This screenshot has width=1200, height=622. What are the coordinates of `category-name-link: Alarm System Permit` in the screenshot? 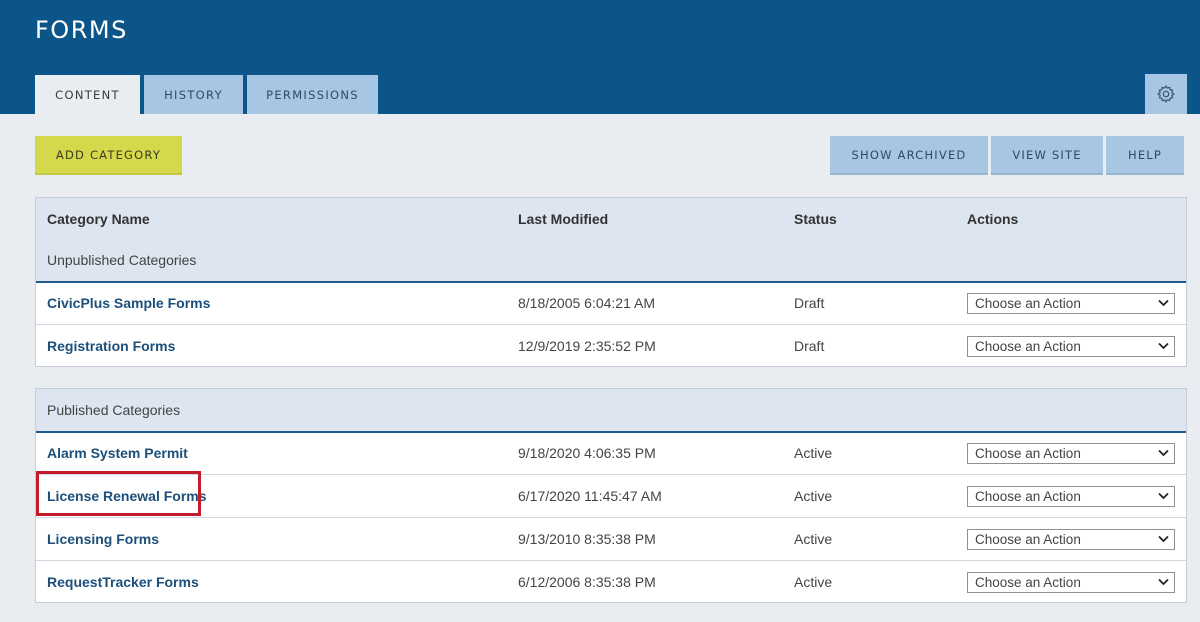 It's located at (117, 453).